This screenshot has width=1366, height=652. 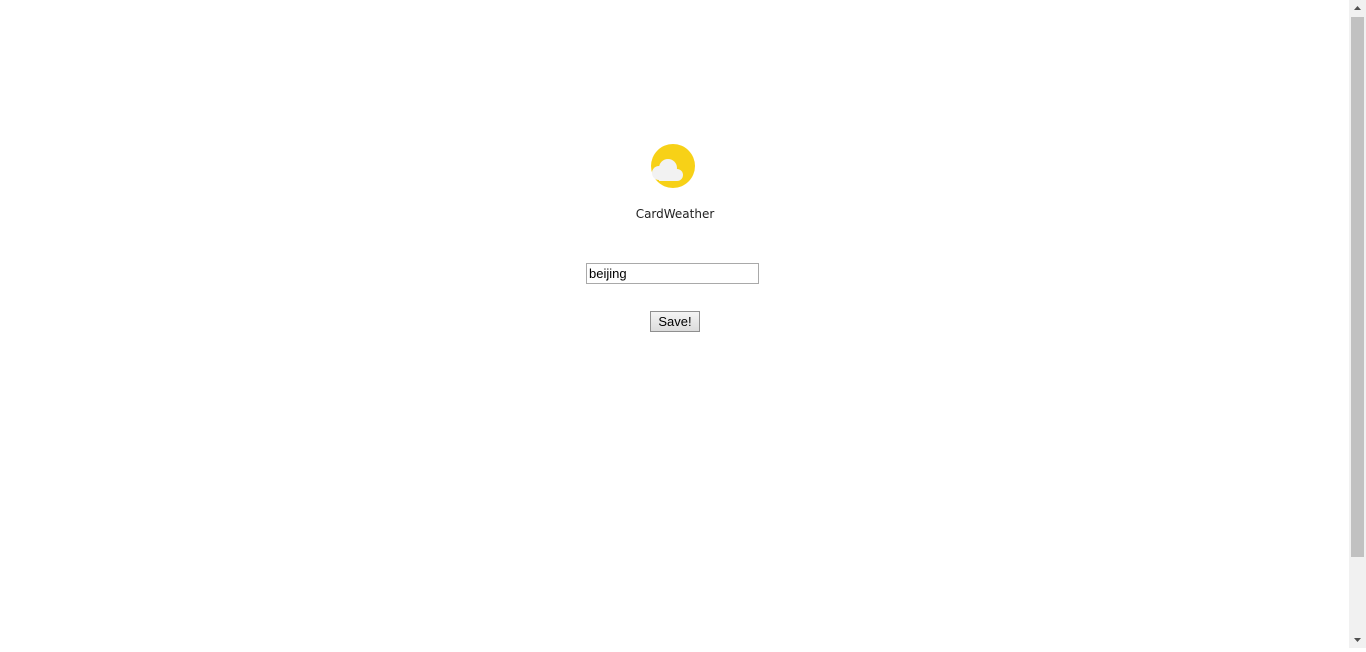 I want to click on vertical-scrollbar, so click(x=1357, y=324).